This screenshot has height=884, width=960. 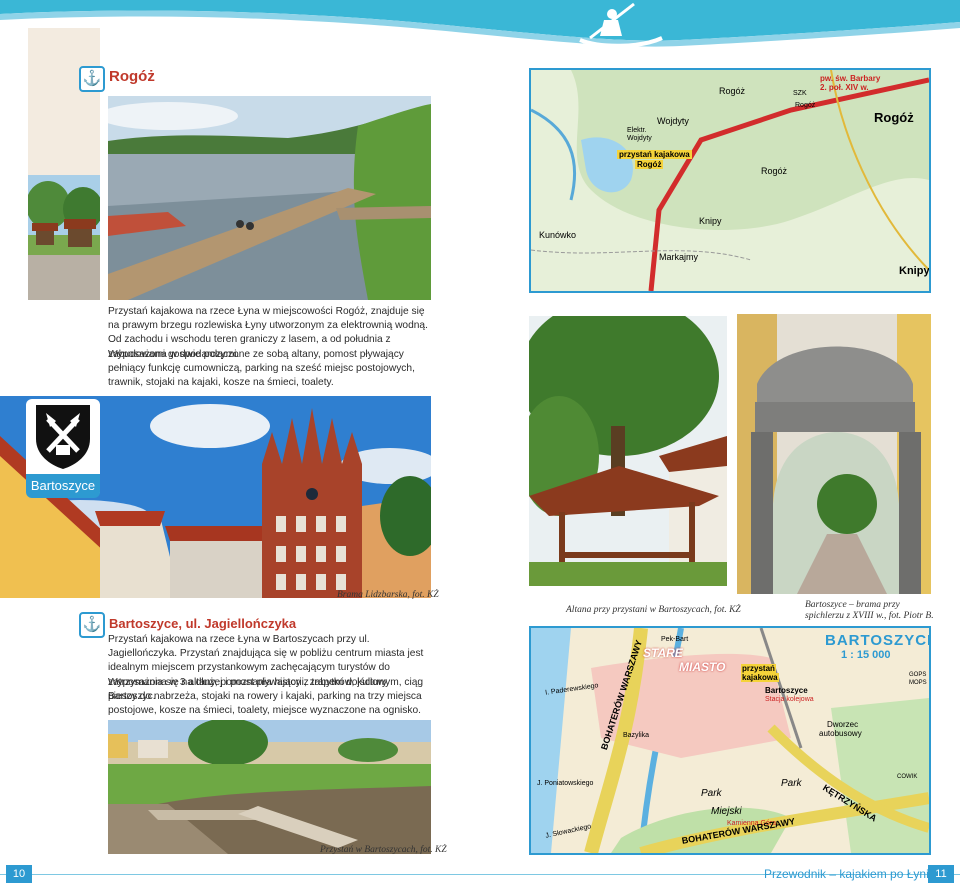 What do you see at coordinates (679, 257) in the screenshot?
I see `map-label-markajmy: Markajmy` at bounding box center [679, 257].